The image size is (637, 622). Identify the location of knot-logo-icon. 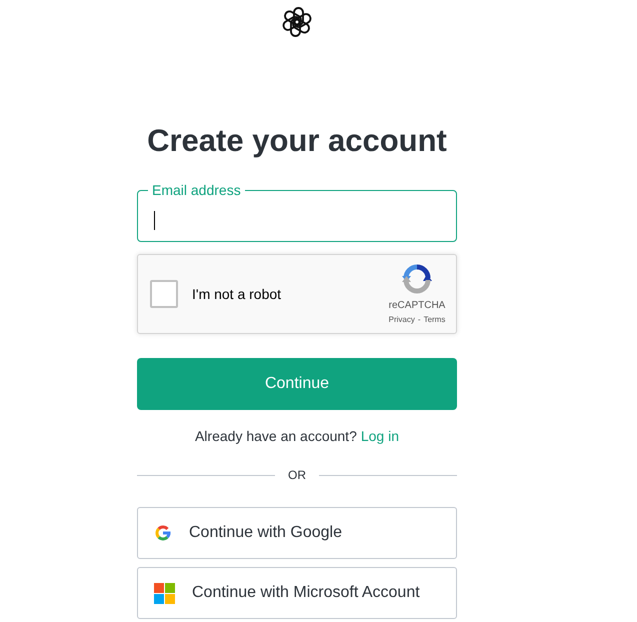
(297, 22).